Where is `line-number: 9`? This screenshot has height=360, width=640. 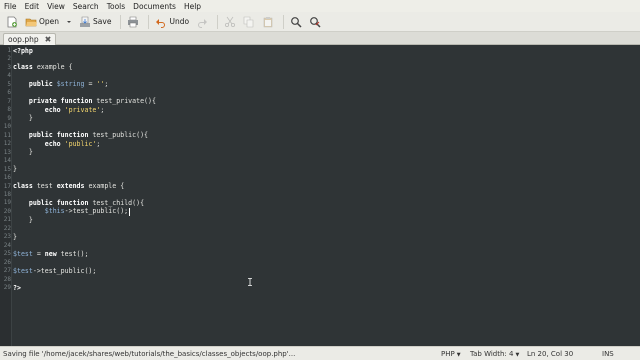 line-number: 9 is located at coordinates (9, 118).